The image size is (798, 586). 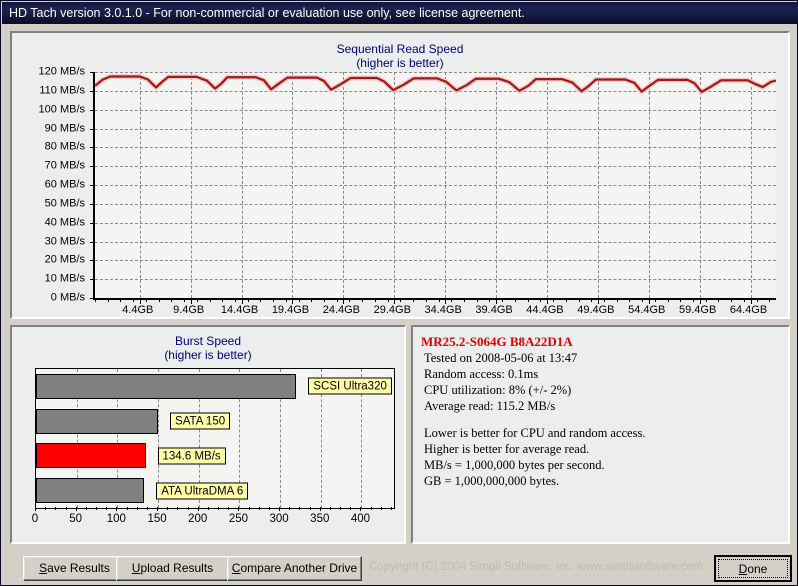 What do you see at coordinates (74, 568) in the screenshot?
I see `save-results-button: Save Results` at bounding box center [74, 568].